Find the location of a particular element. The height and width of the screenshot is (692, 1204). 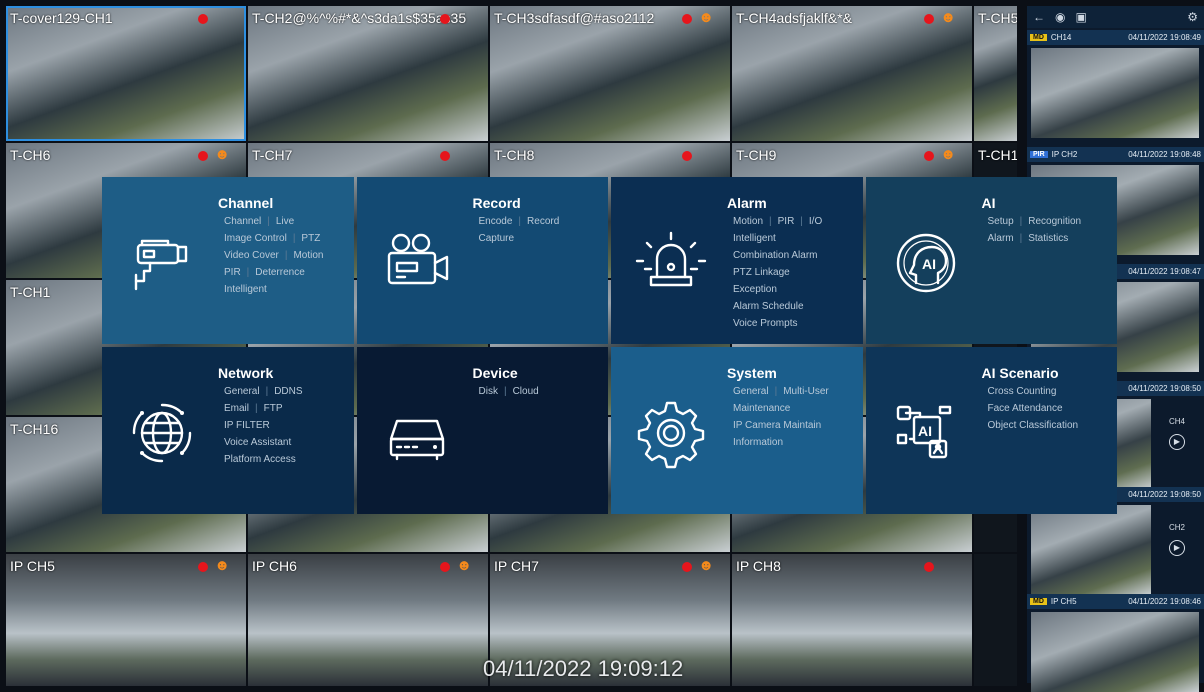

menu-item-row: Image Control | PTZ is located at coordinates (273, 238).